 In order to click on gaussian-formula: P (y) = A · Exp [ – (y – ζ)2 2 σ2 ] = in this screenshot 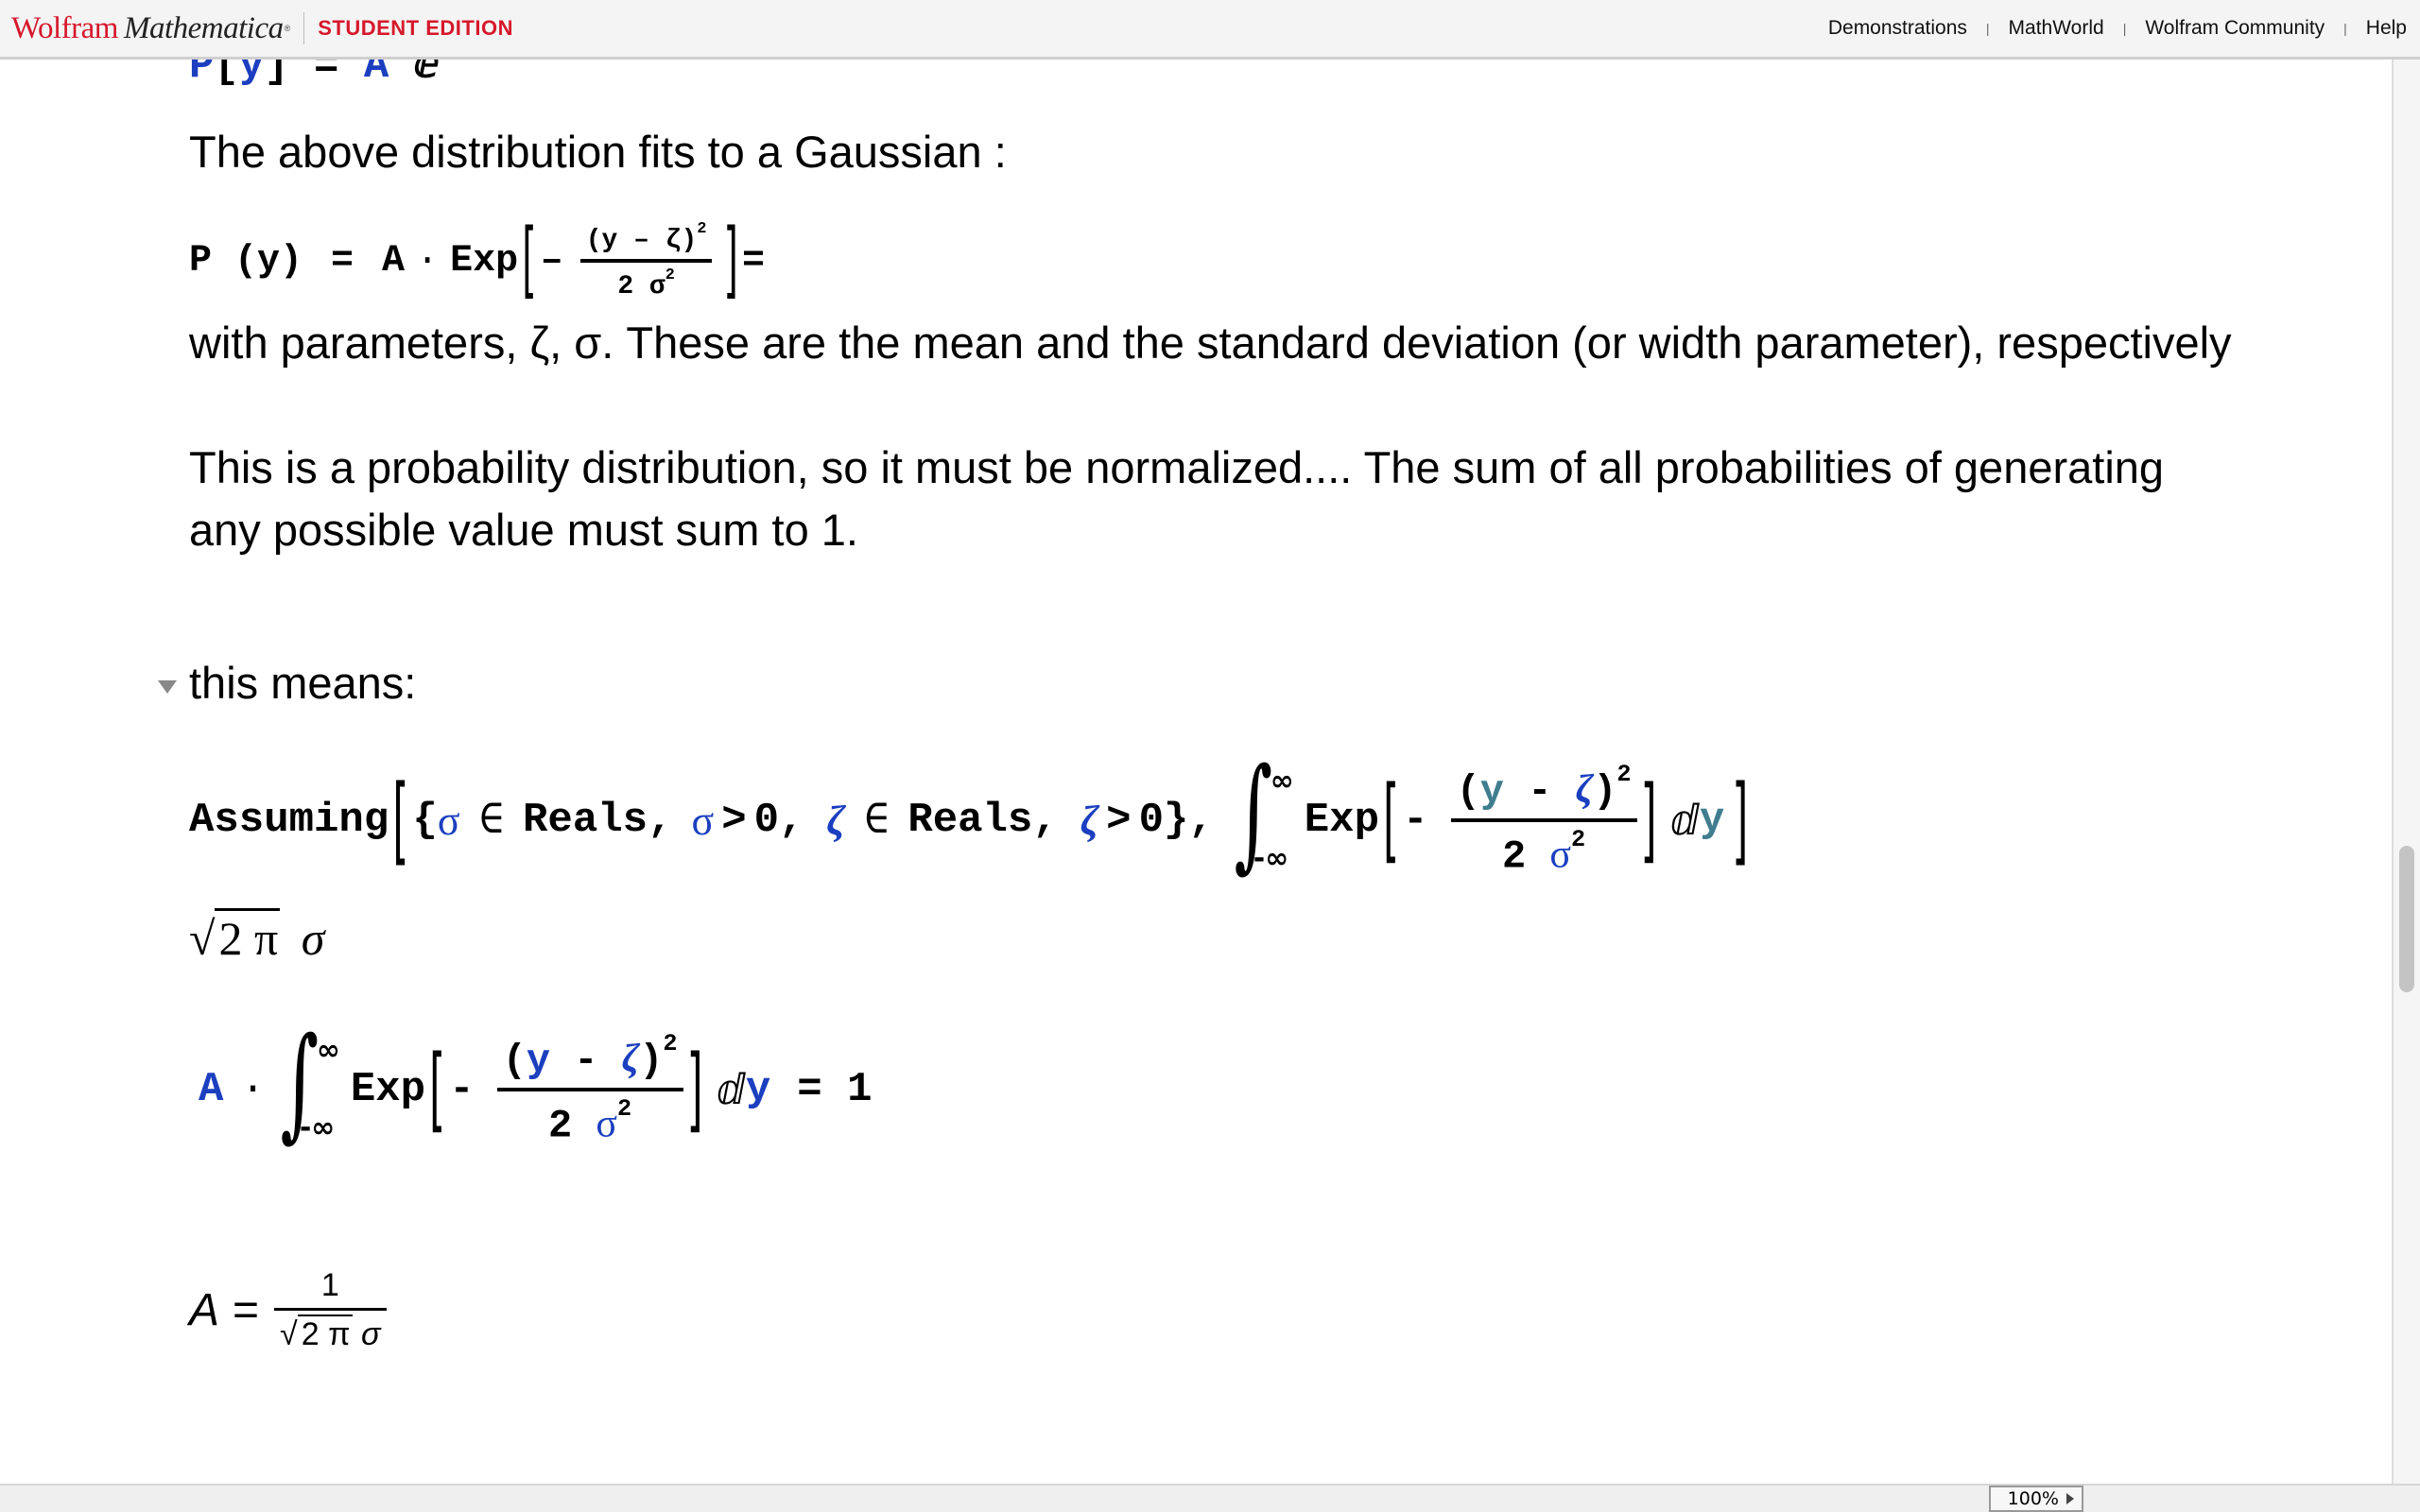, I will do `click(477, 261)`.